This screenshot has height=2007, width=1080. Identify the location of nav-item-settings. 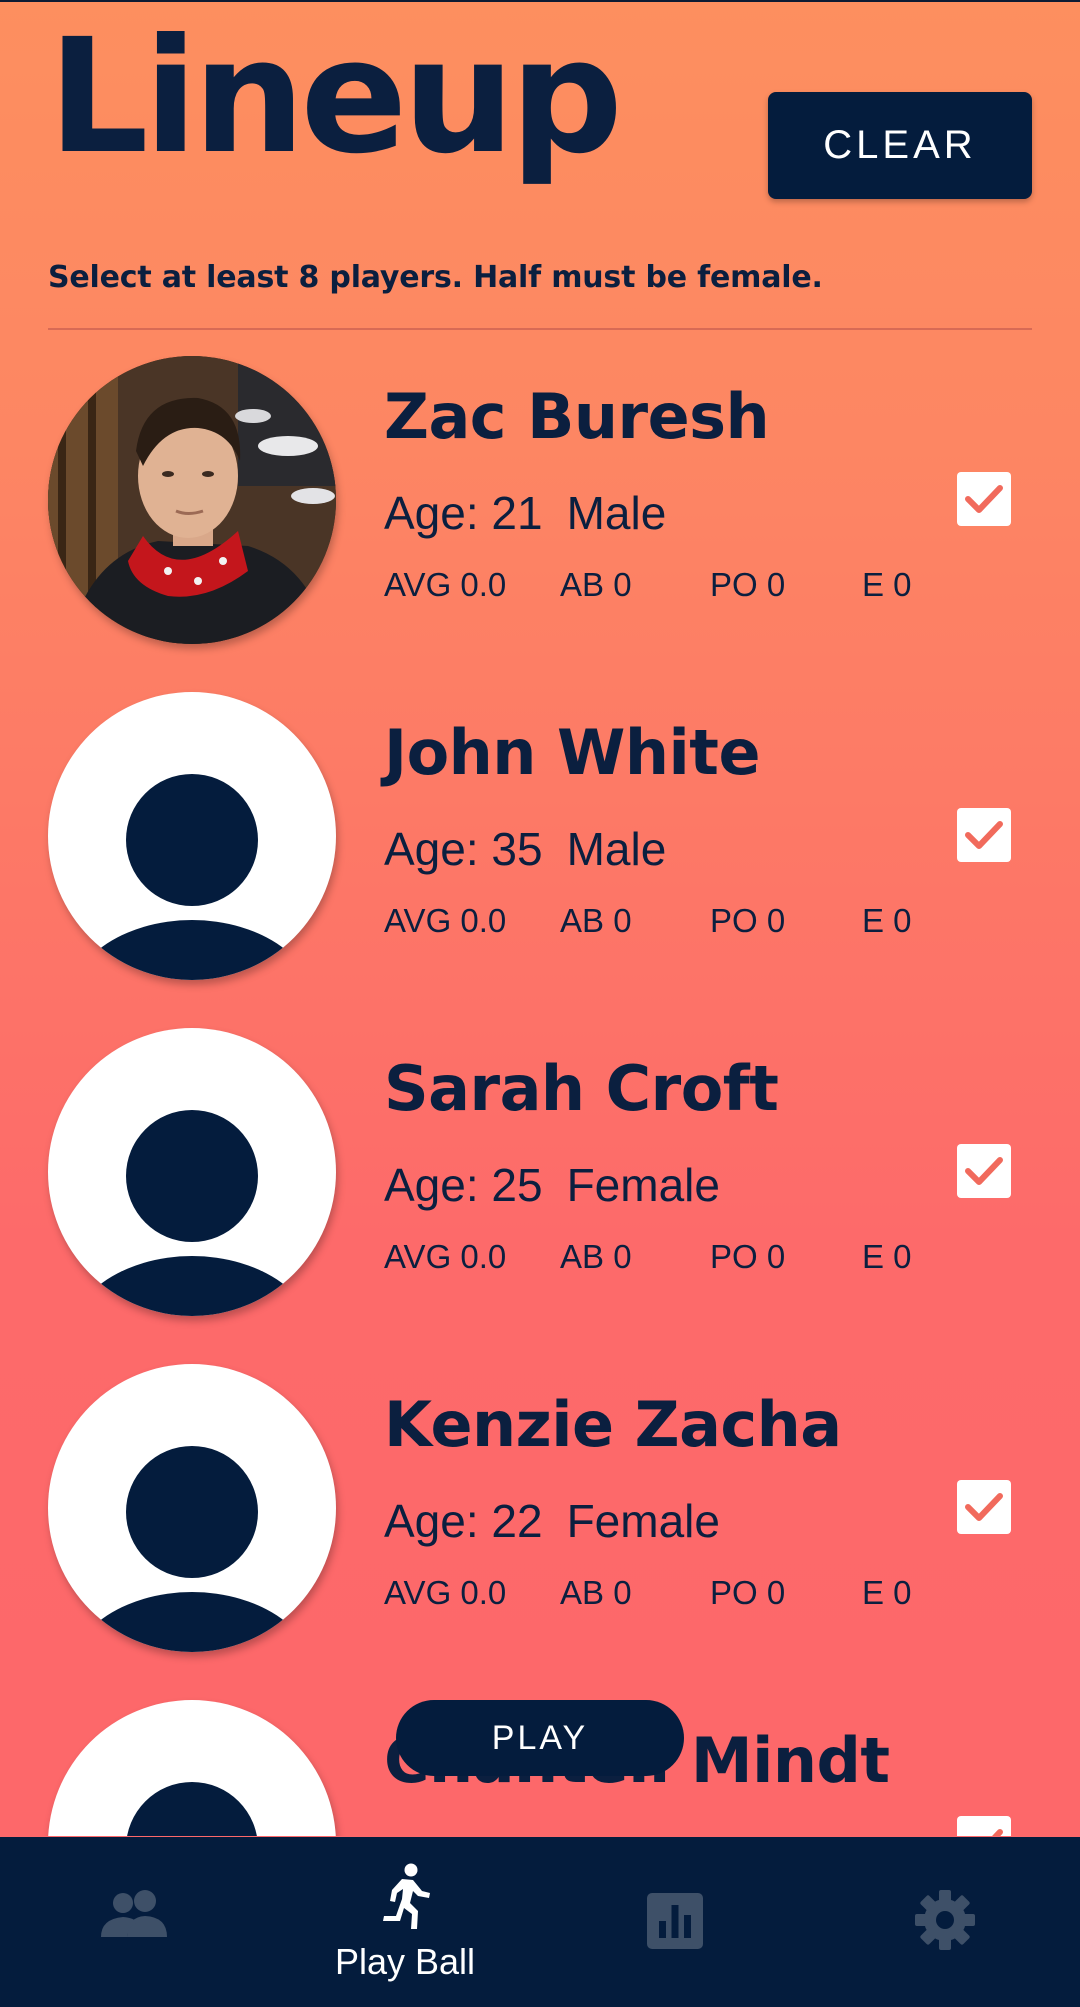
(945, 1922).